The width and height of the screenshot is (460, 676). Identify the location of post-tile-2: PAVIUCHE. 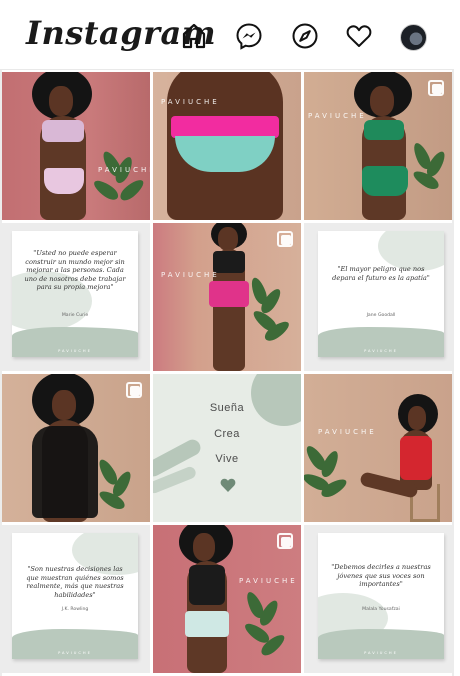
(227, 146).